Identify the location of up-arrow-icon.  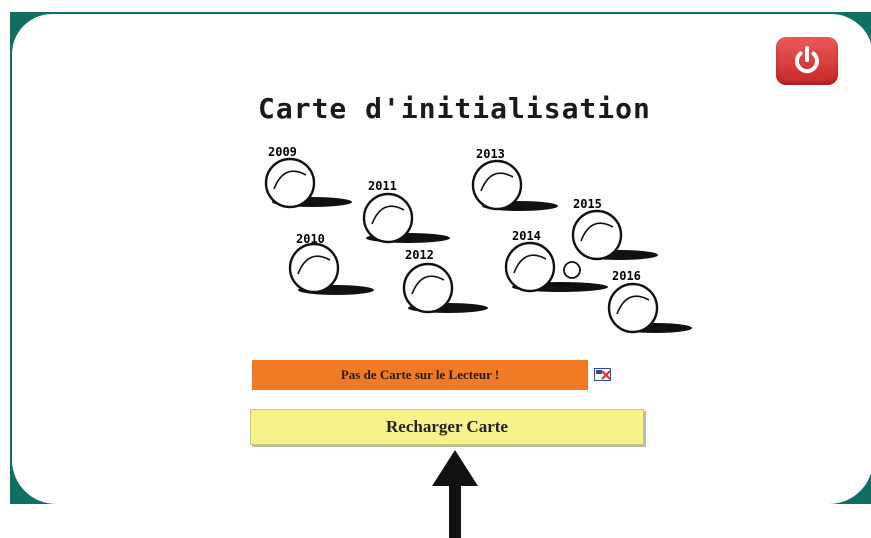
(455, 494).